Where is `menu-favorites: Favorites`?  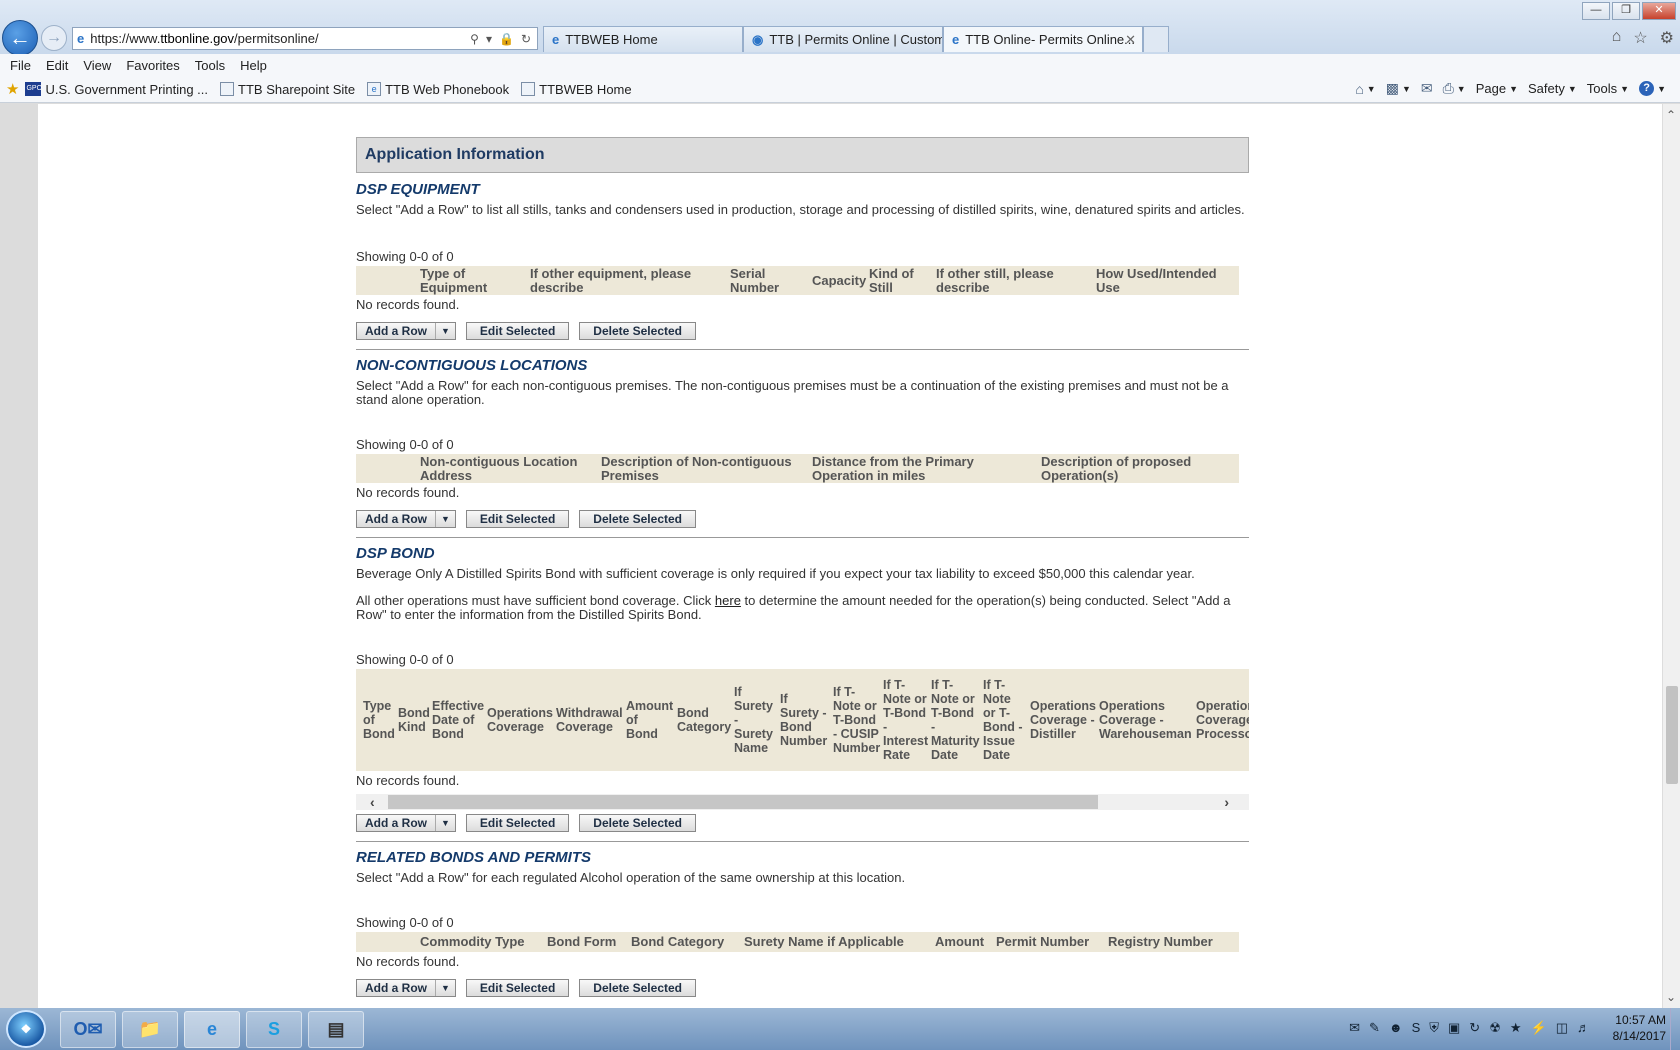 menu-favorites: Favorites is located at coordinates (152, 65).